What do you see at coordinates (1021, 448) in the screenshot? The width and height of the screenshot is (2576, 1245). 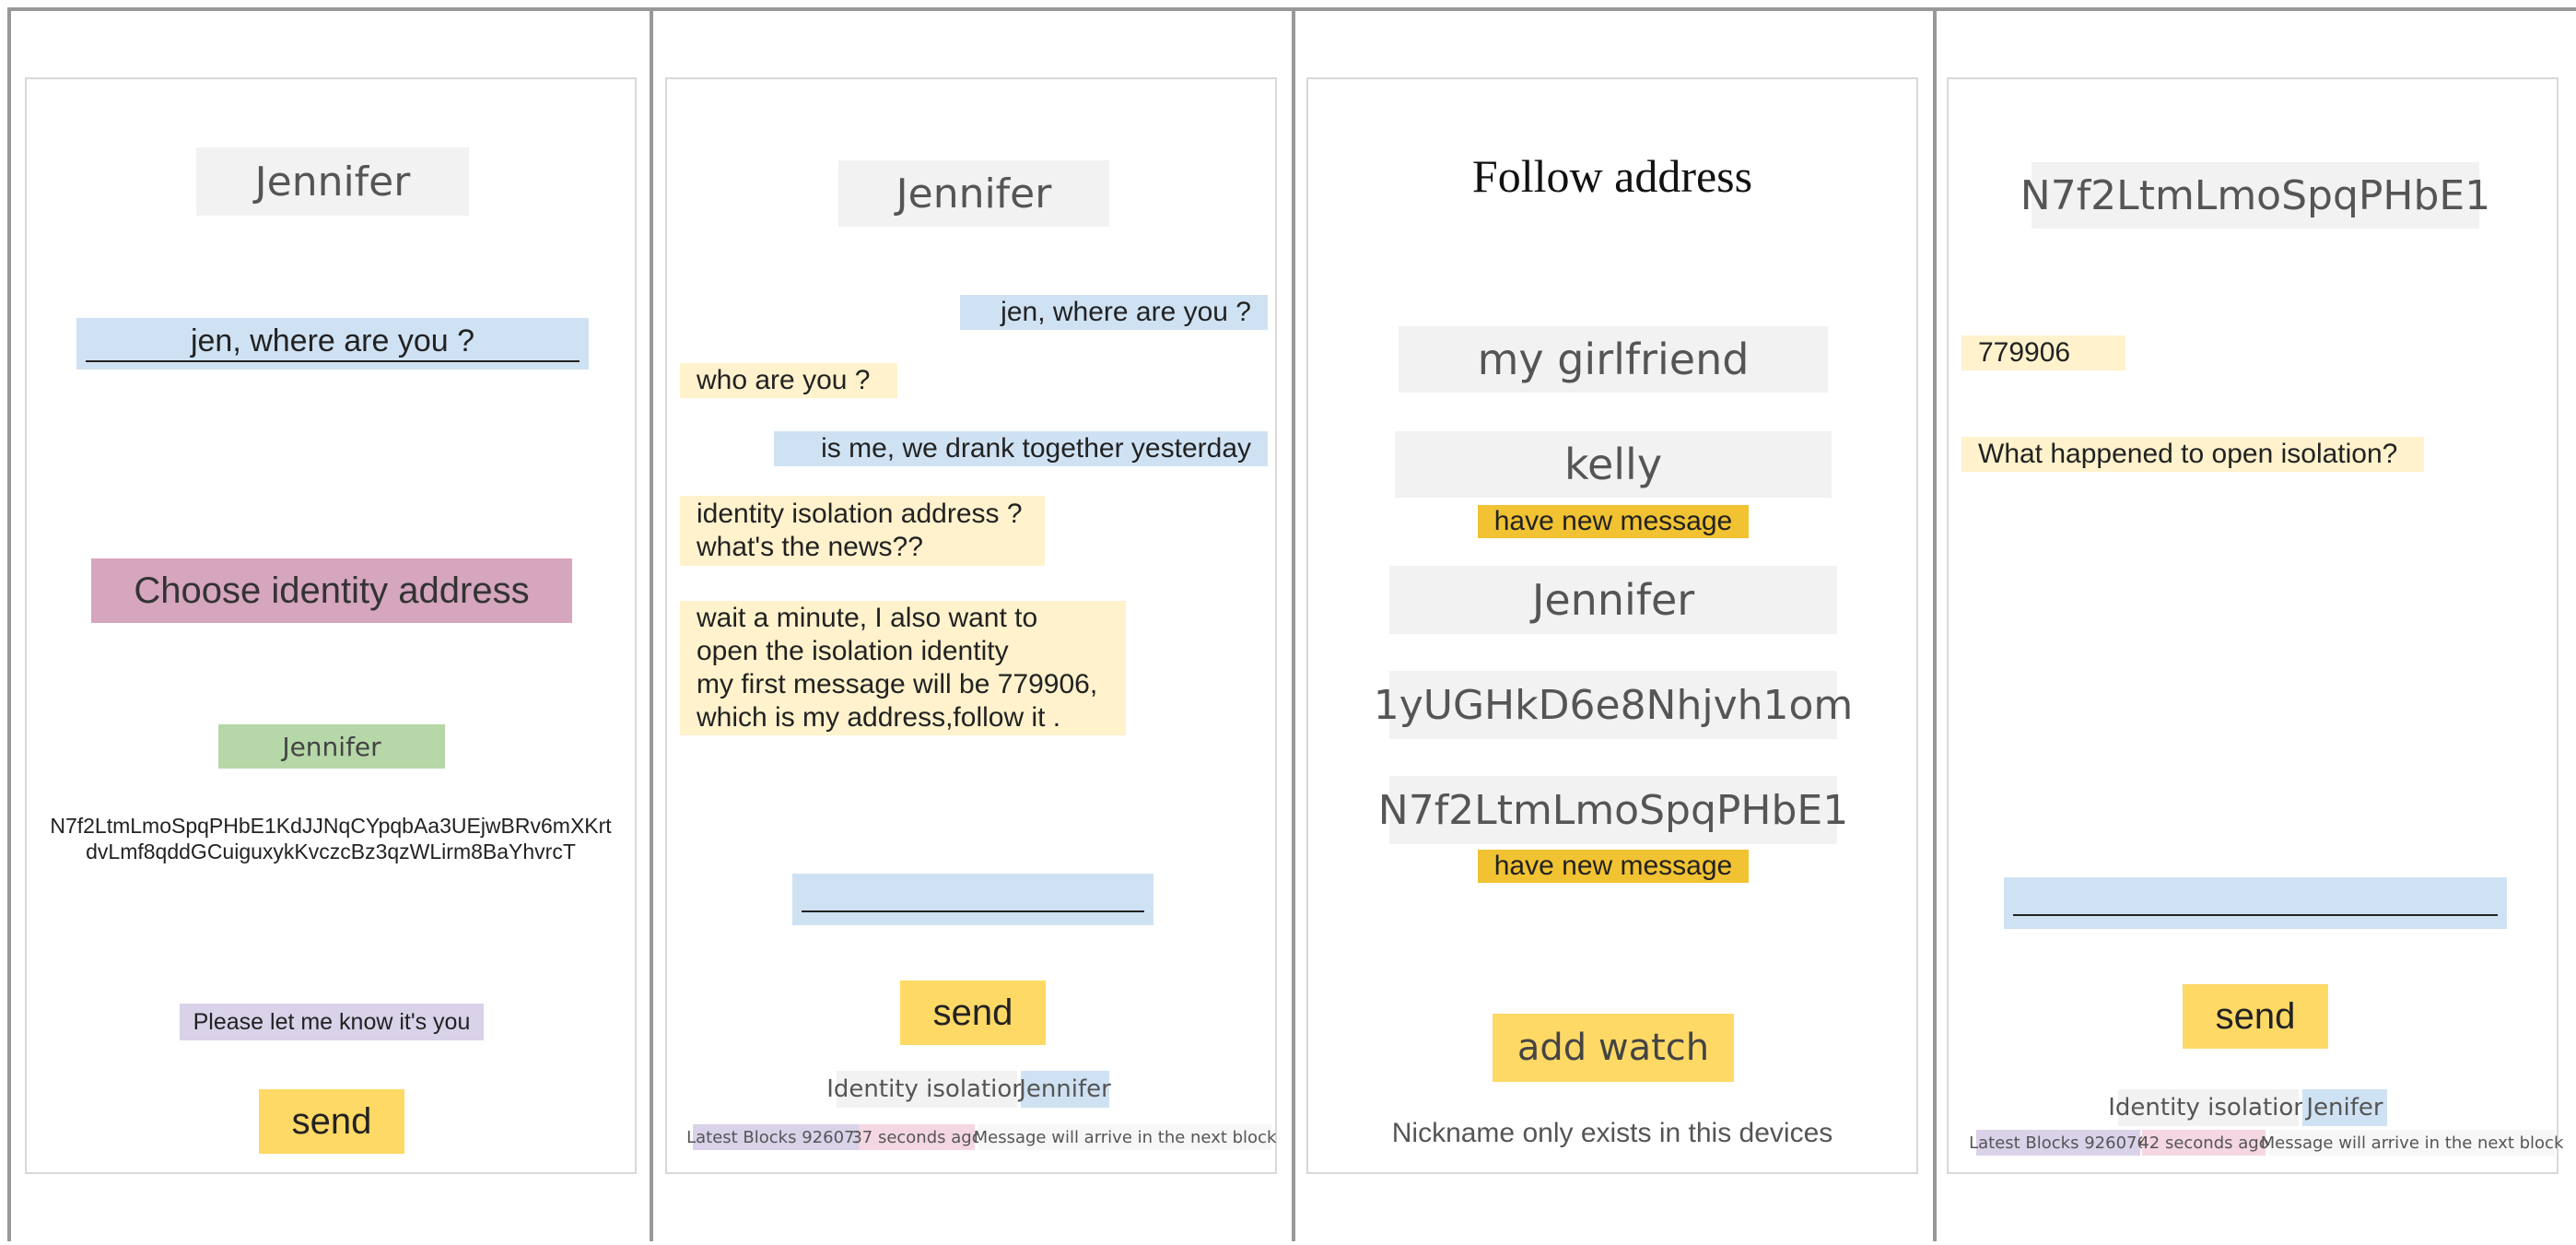 I see `chat-message-outgoing: is me, we drank together yesterday` at bounding box center [1021, 448].